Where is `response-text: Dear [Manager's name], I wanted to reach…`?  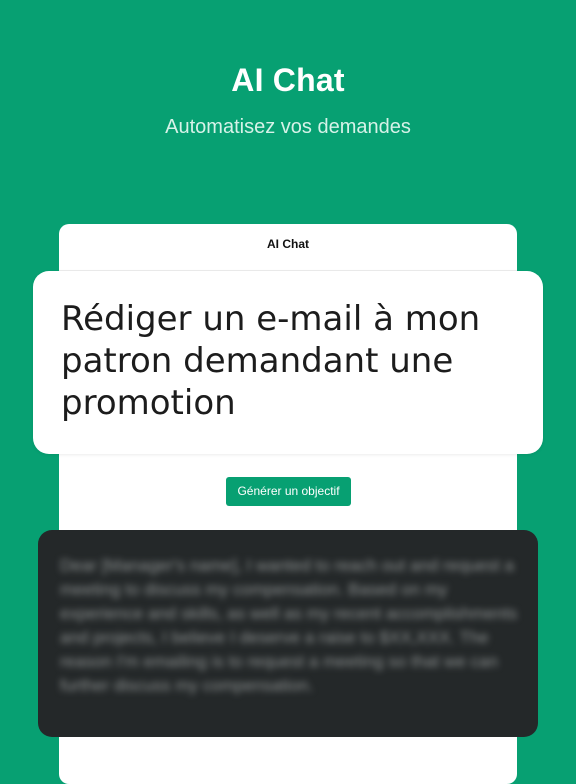
response-text: Dear [Manager's name], I wanted to reach… is located at coordinates (289, 625).